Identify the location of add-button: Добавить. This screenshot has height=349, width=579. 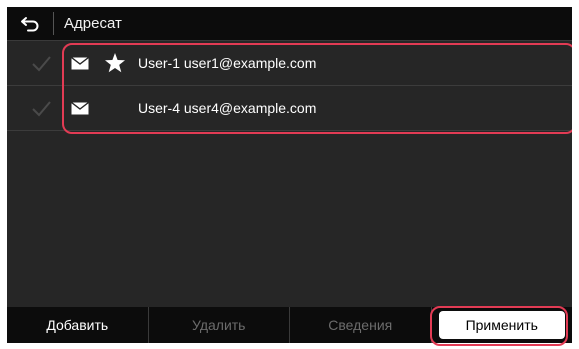
(78, 325).